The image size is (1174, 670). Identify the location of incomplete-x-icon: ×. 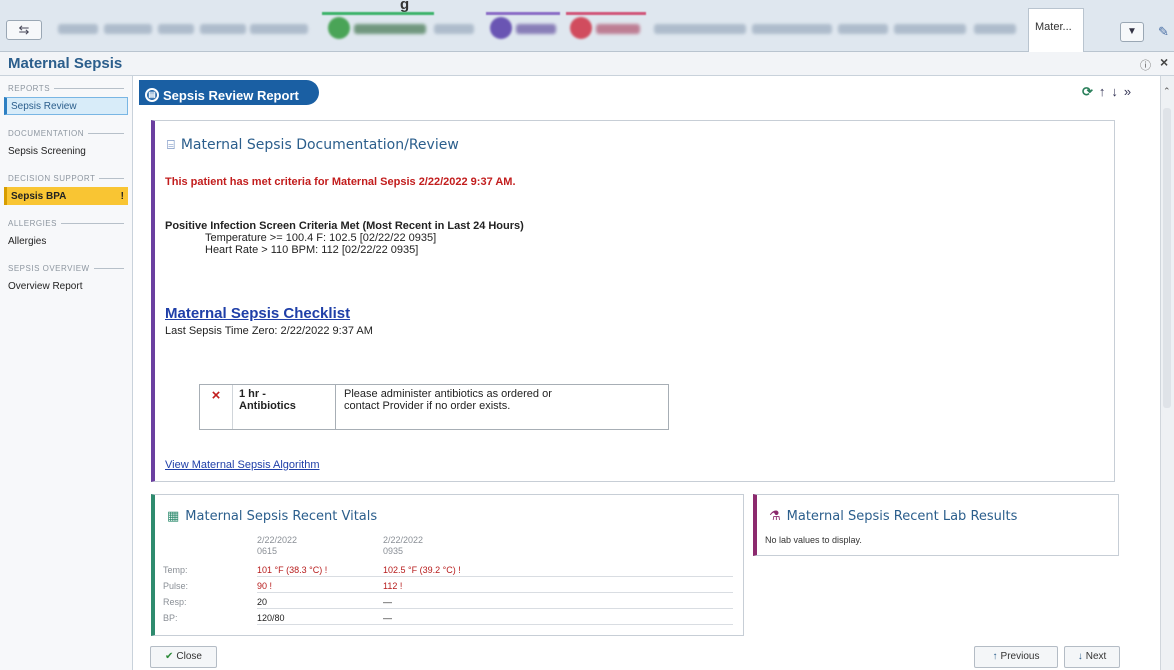
(216, 407).